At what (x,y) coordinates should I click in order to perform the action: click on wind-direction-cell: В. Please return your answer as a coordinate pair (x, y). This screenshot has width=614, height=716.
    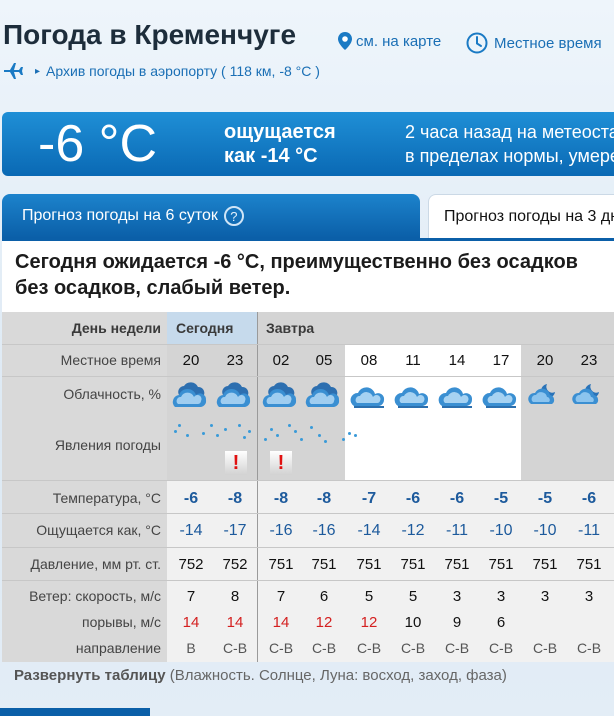
    Looking at the image, I should click on (191, 648).